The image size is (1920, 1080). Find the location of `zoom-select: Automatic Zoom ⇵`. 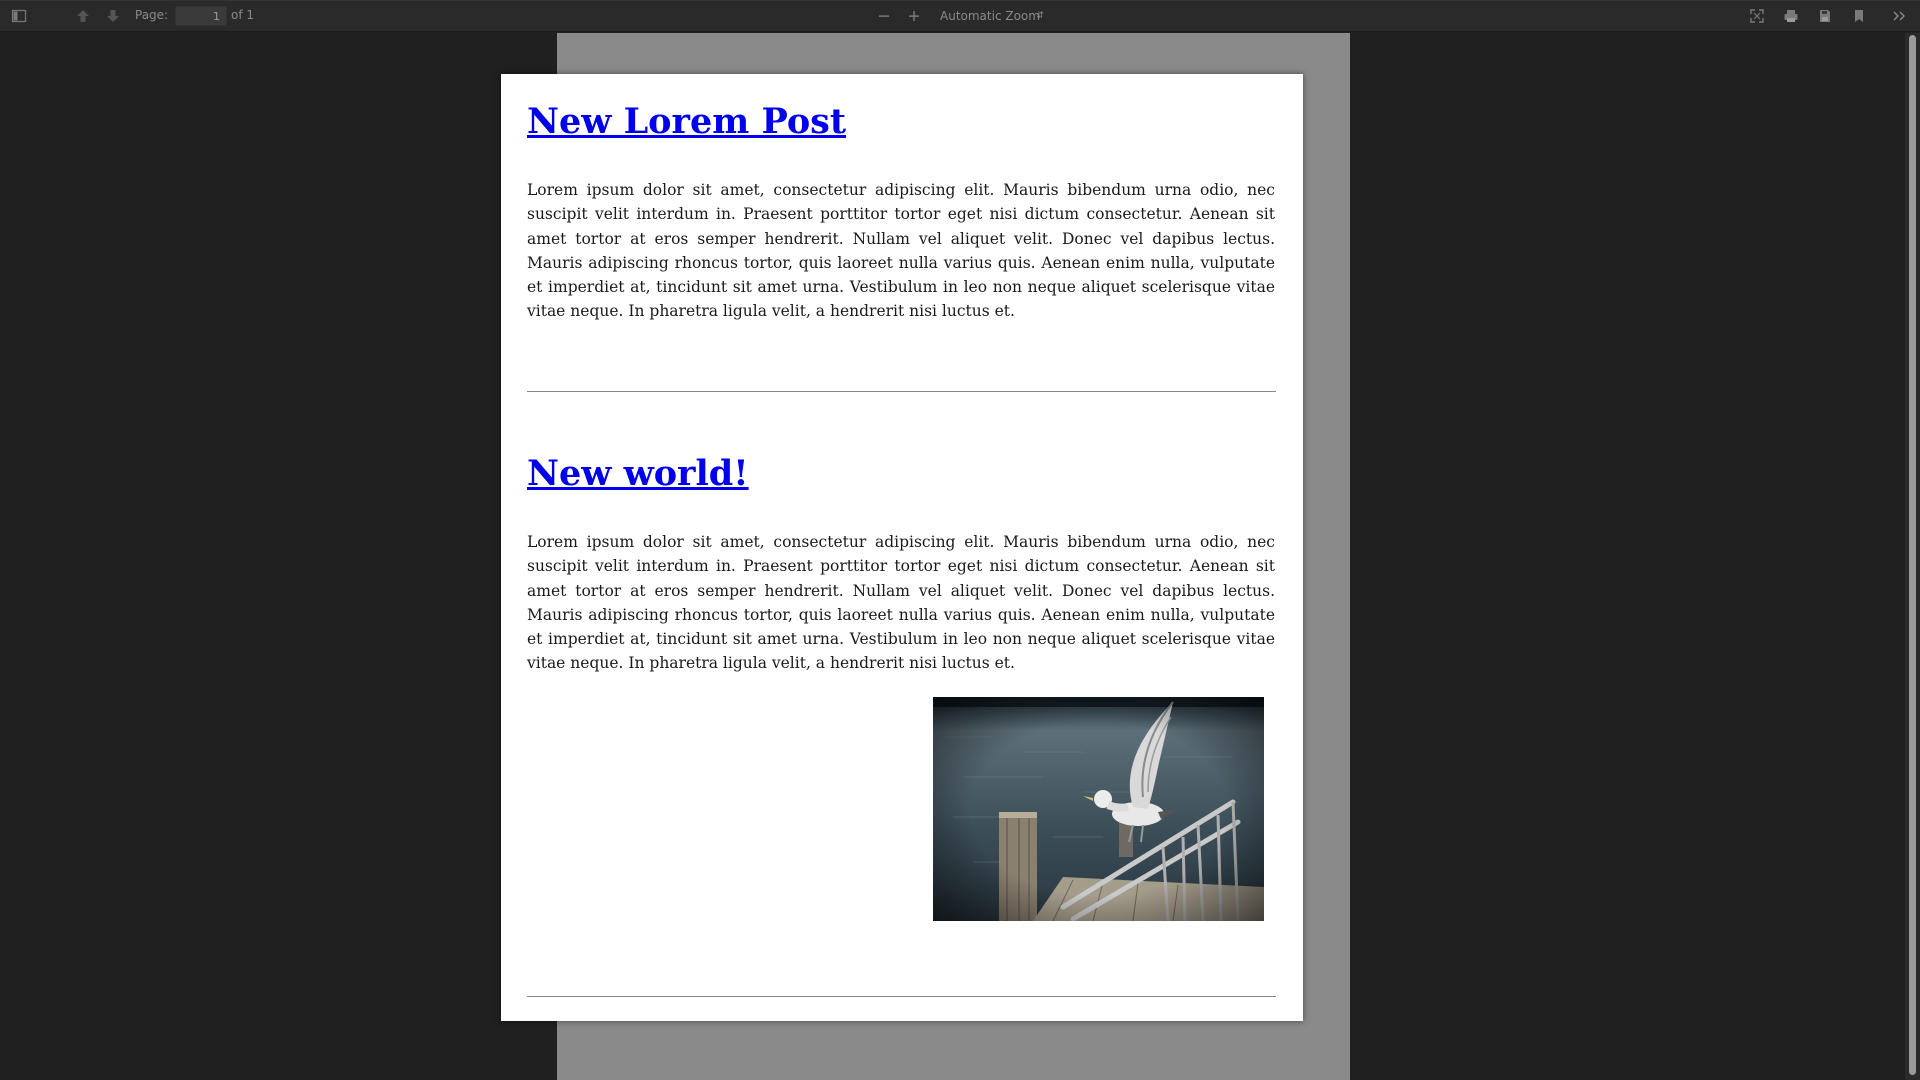

zoom-select: Automatic Zoom ⇵ is located at coordinates (992, 16).